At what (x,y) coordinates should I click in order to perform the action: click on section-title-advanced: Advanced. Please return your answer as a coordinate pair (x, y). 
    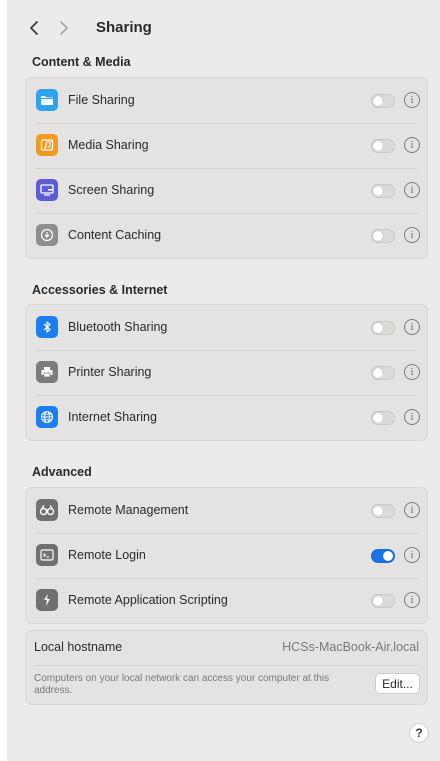
    Looking at the image, I should click on (62, 472).